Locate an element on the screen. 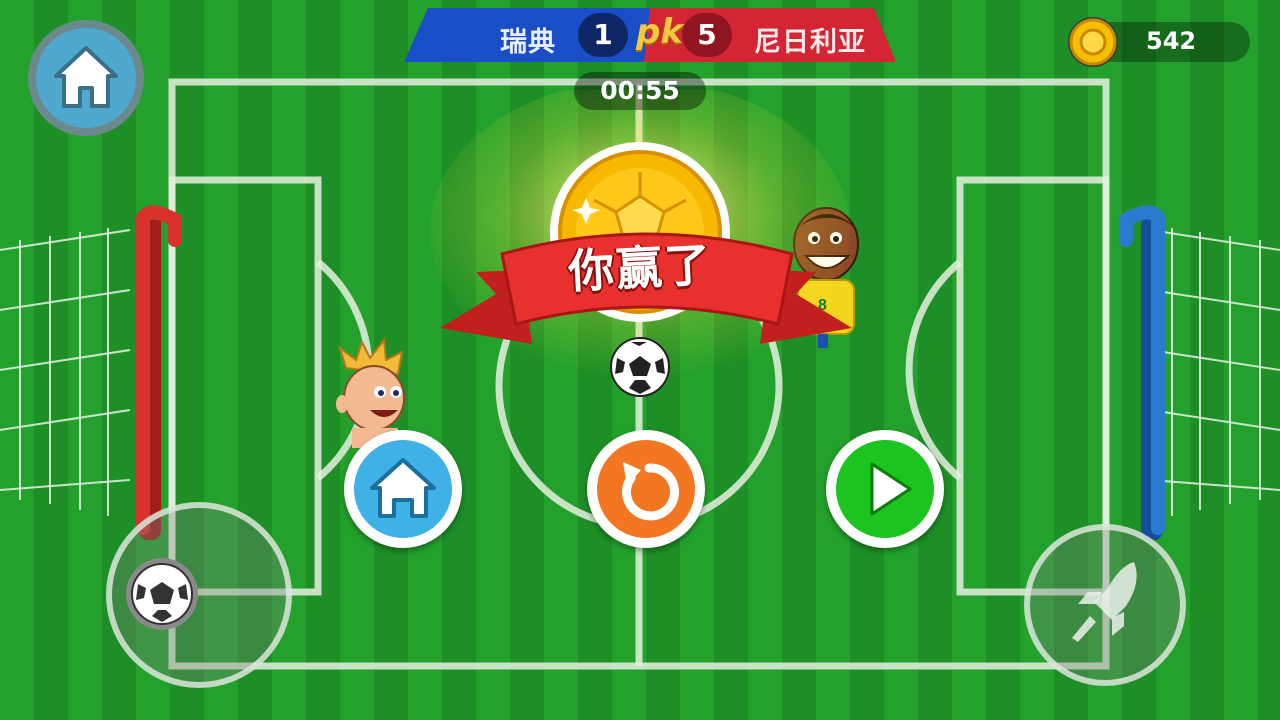 The image size is (1280, 720). restart-button-face is located at coordinates (646, 489).